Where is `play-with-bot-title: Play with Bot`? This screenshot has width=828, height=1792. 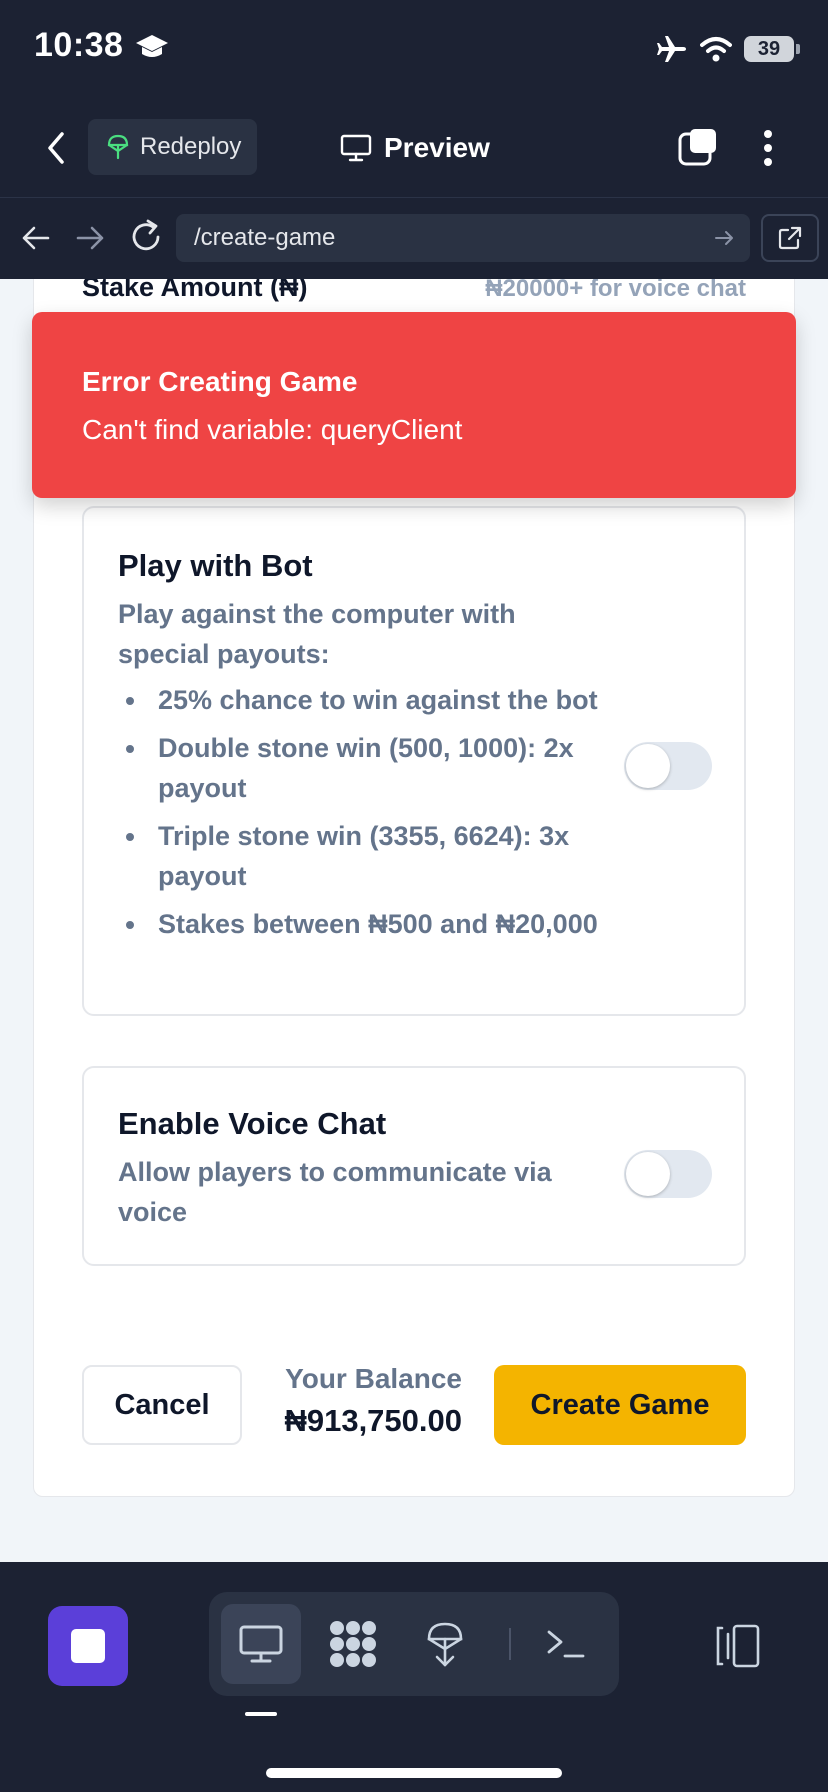 play-with-bot-title: Play with Bot is located at coordinates (215, 565).